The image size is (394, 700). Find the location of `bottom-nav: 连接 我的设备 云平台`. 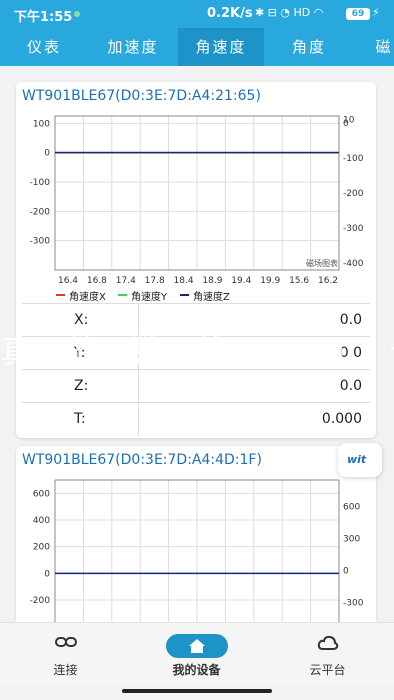

bottom-nav: 连接 我的设备 云平台 is located at coordinates (197, 653).